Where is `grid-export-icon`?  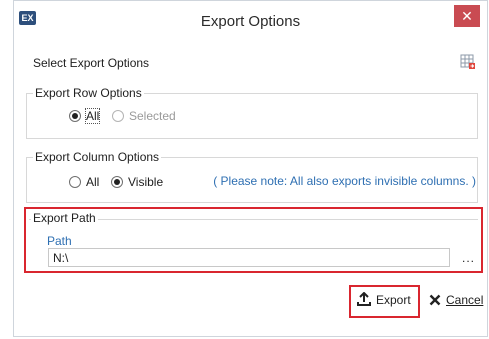 grid-export-icon is located at coordinates (468, 62).